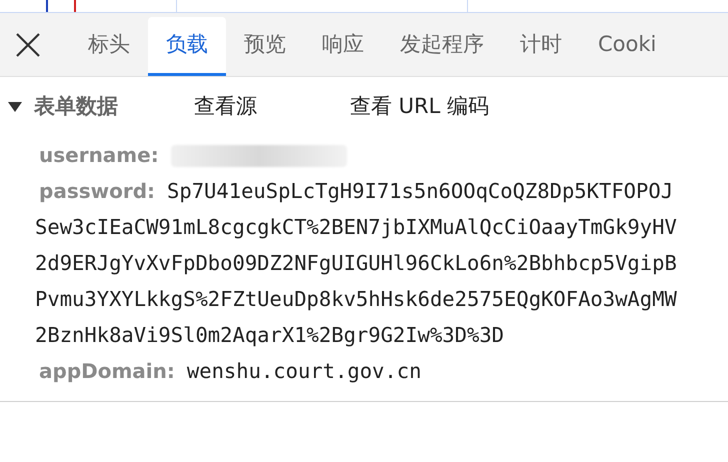 The image size is (728, 462). Describe the element at coordinates (109, 46) in the screenshot. I see `tab: 标头` at that location.